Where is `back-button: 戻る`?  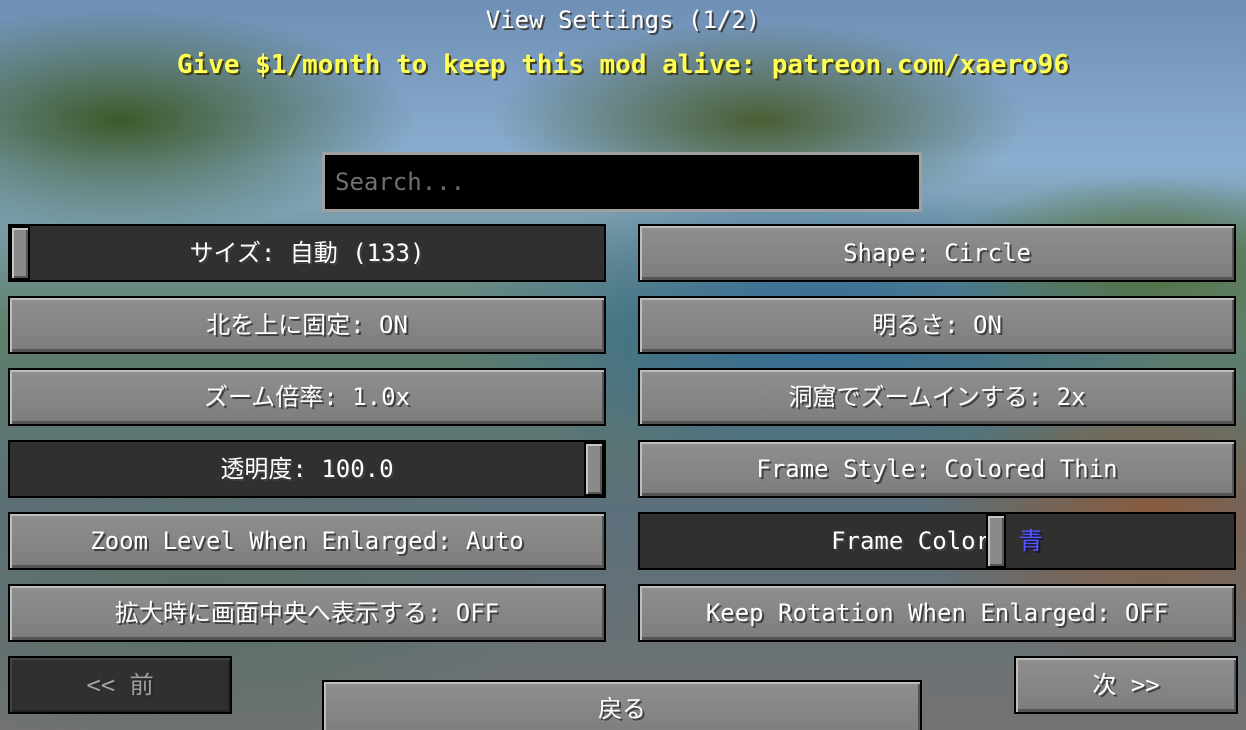 back-button: 戻る is located at coordinates (622, 705).